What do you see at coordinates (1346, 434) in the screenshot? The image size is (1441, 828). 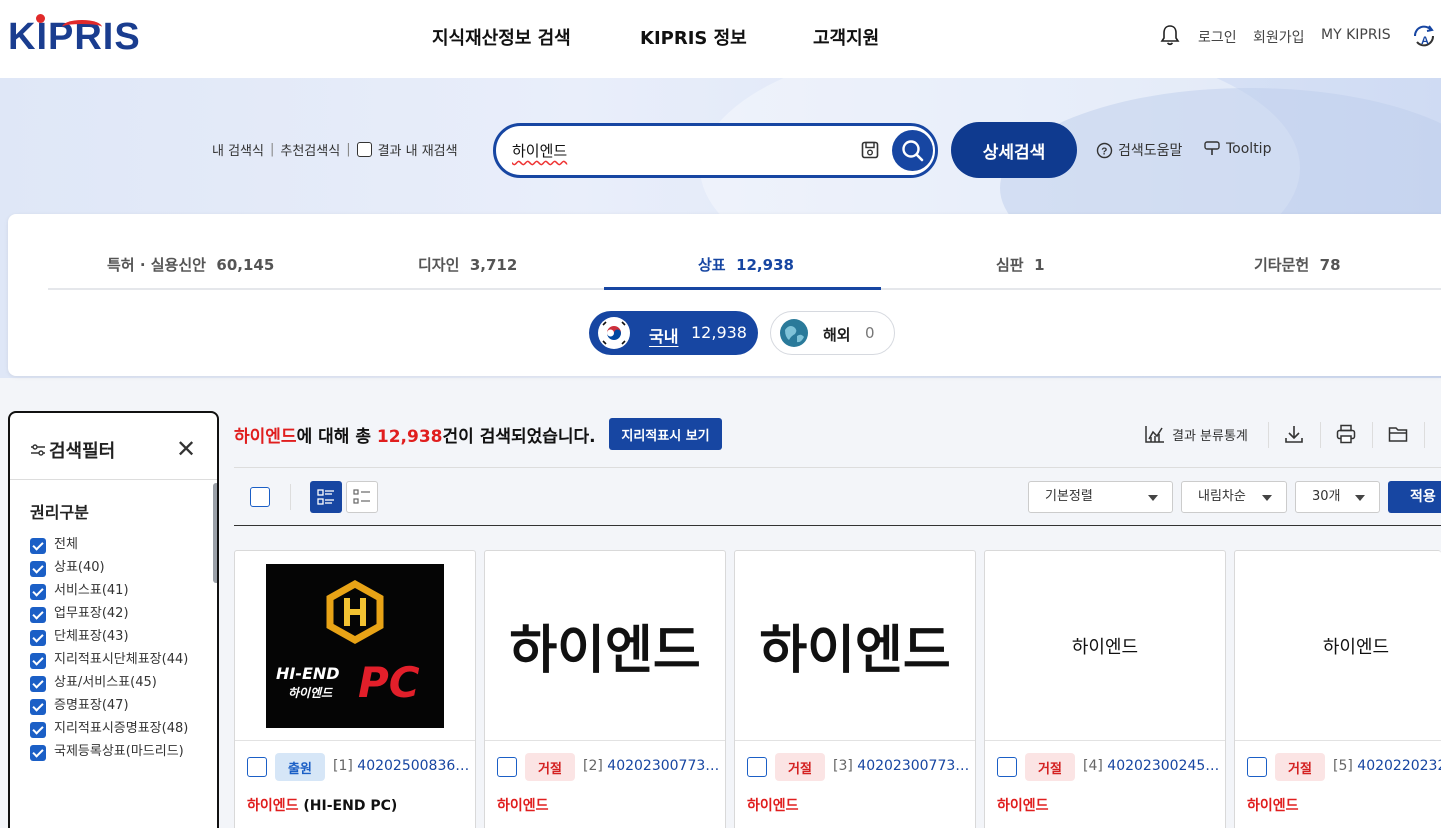 I see `print-icon` at bounding box center [1346, 434].